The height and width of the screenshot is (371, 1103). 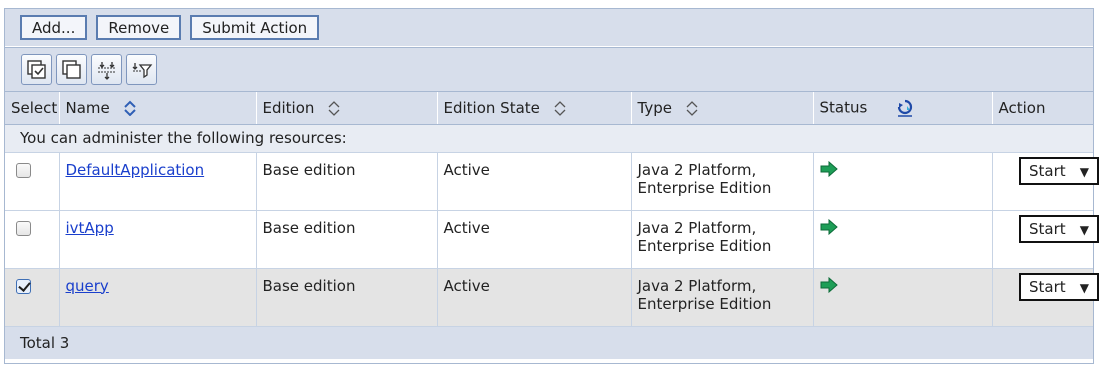 I want to click on column-header-select: Select, so click(x=32, y=108).